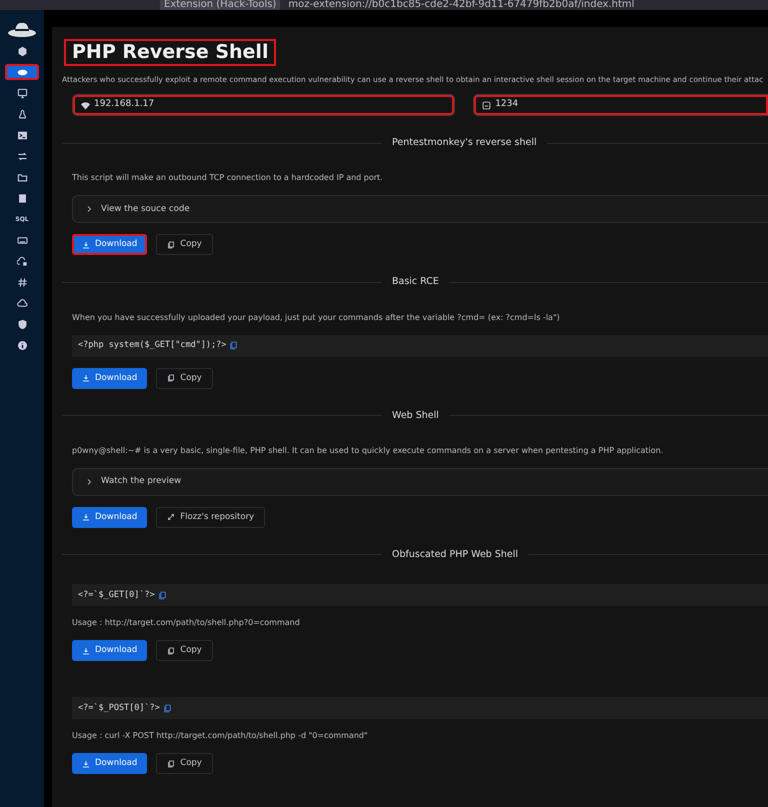 This screenshot has height=807, width=768. What do you see at coordinates (22, 240) in the screenshot?
I see `keyboard-icon` at bounding box center [22, 240].